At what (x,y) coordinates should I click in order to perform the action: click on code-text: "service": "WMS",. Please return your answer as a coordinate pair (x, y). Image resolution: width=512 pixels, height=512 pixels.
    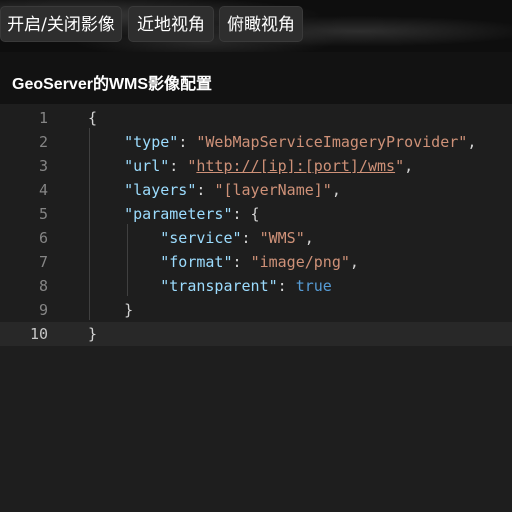
    Looking at the image, I should click on (201, 238).